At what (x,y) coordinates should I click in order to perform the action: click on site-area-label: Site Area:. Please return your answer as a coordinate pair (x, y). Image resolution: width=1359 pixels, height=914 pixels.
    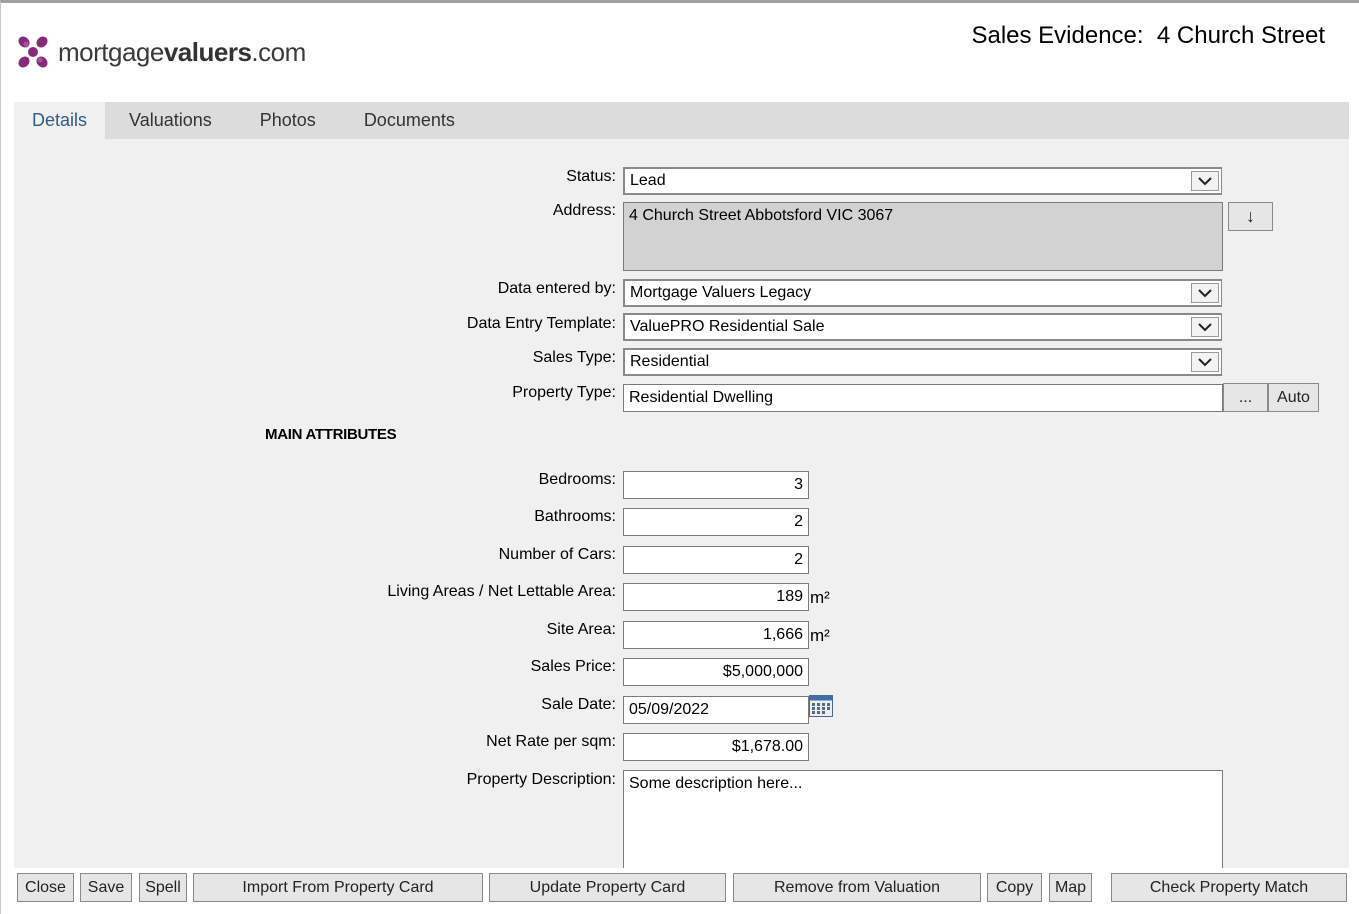
    Looking at the image, I should click on (581, 629).